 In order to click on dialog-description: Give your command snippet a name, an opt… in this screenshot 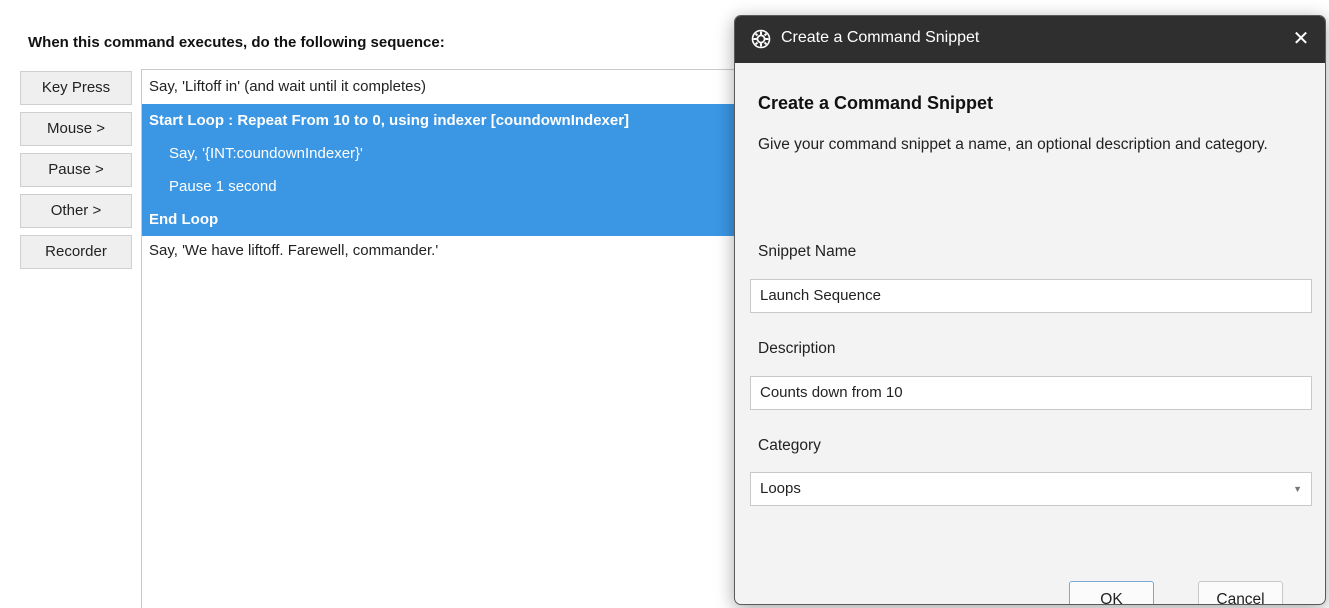, I will do `click(1013, 144)`.